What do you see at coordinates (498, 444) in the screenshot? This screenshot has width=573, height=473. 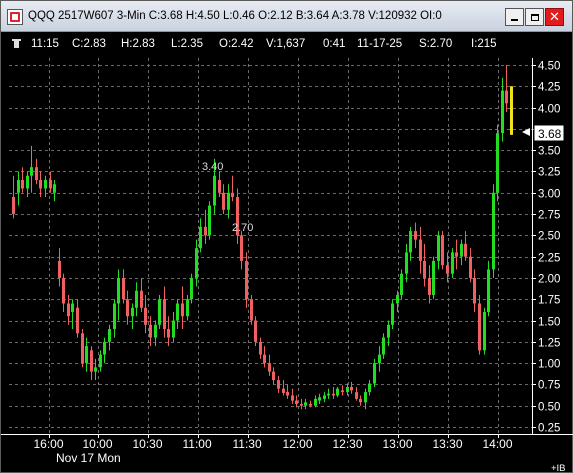 I see `x-tick-label: 14:00` at bounding box center [498, 444].